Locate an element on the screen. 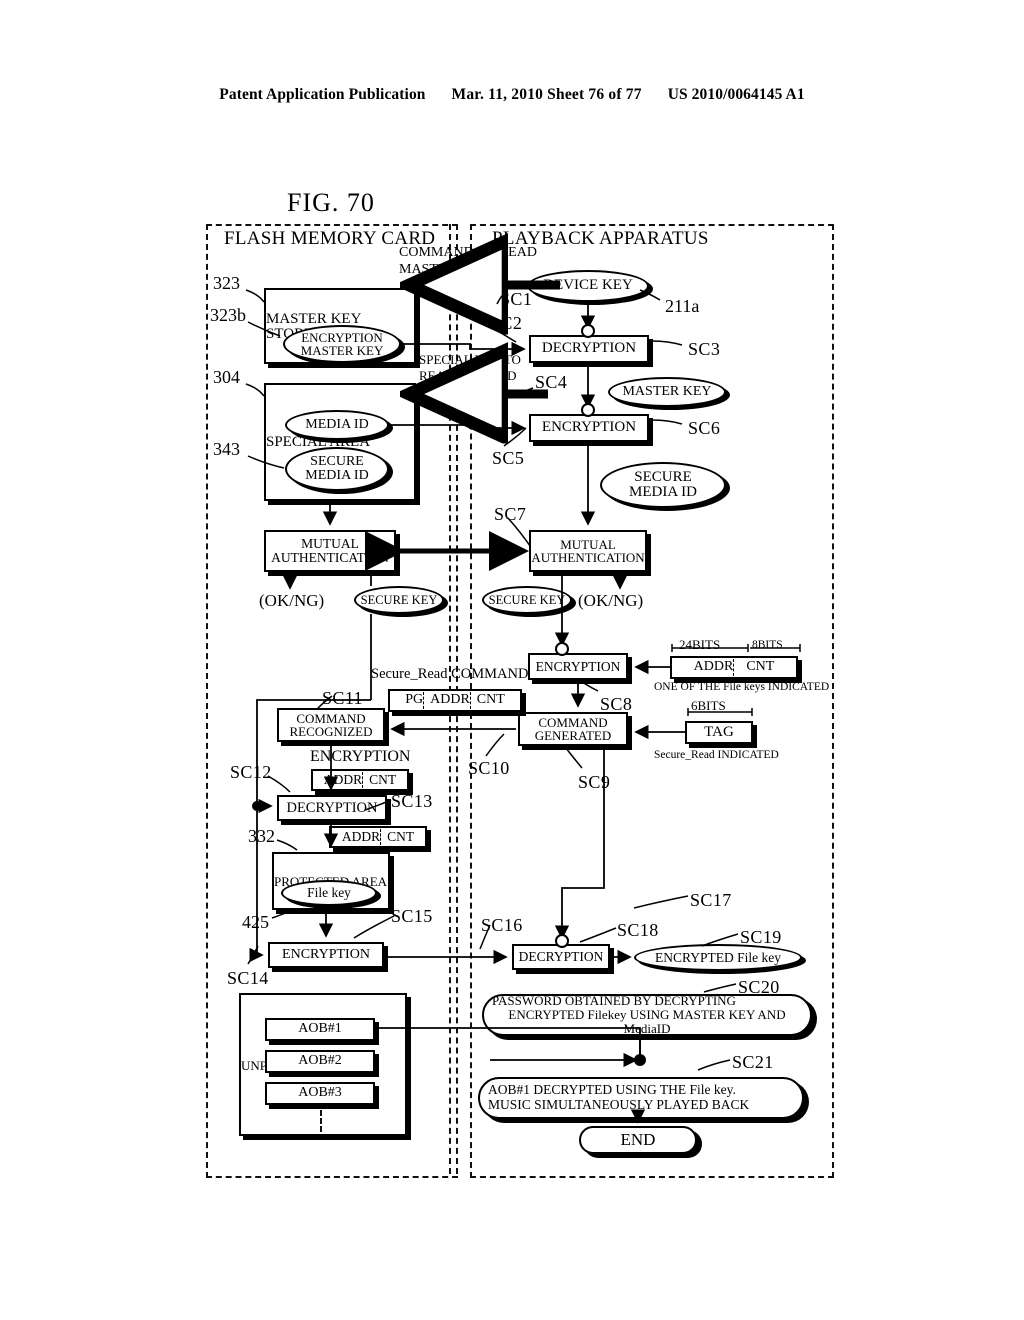 The image size is (1024, 1320). mutual-auth-player-line1: MUTUAL is located at coordinates (588, 544).